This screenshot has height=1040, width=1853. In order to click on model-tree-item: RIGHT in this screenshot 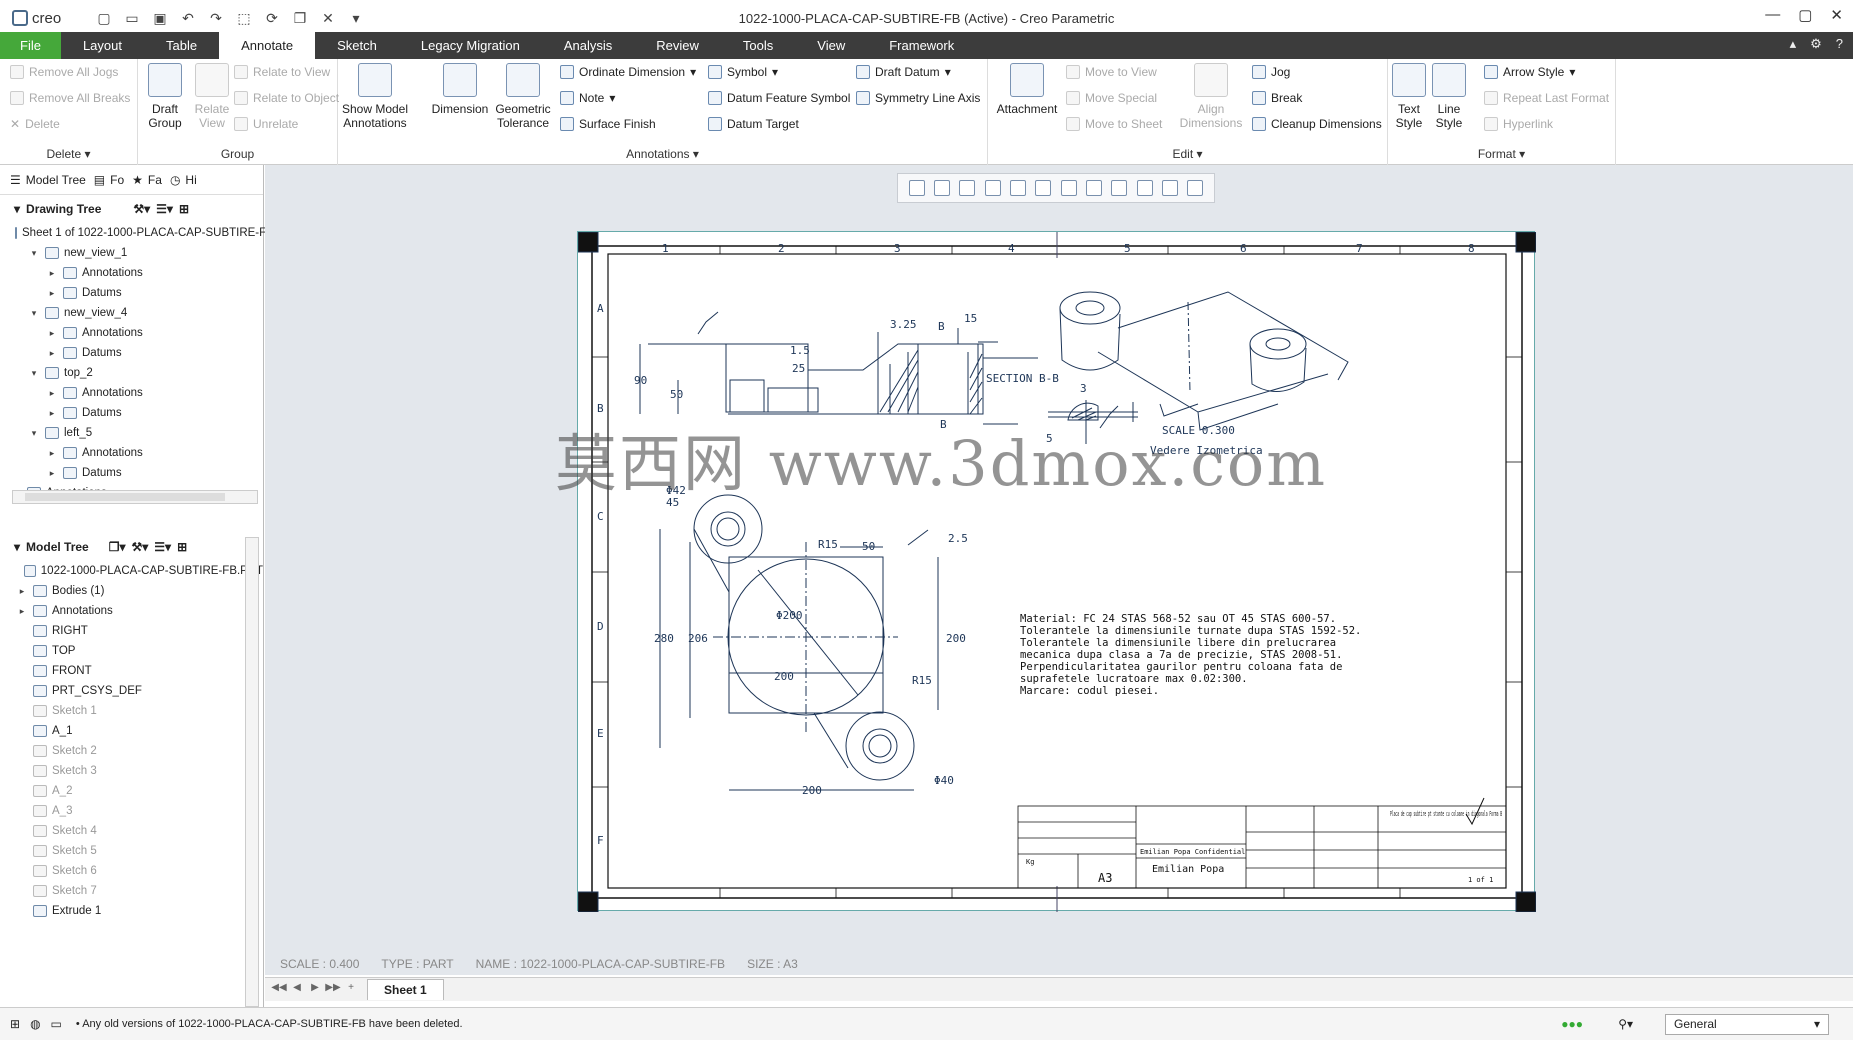, I will do `click(131, 631)`.